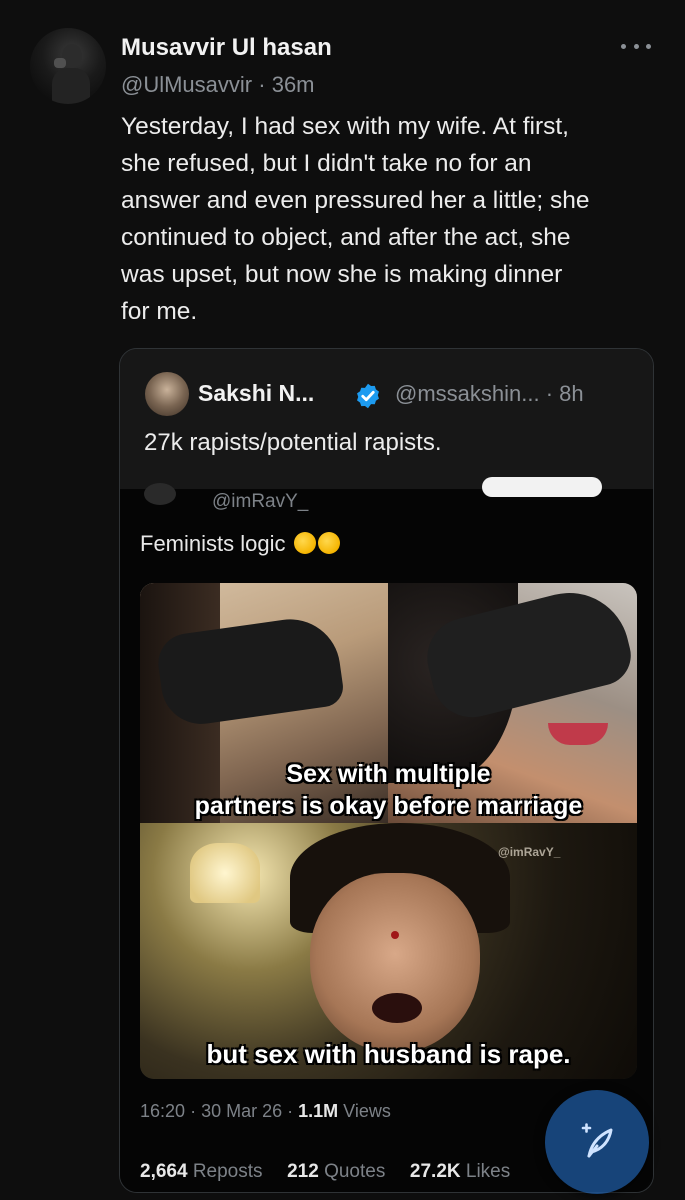 This screenshot has width=685, height=1200. I want to click on embedded-caption-text: Feminists logic, so click(213, 543).